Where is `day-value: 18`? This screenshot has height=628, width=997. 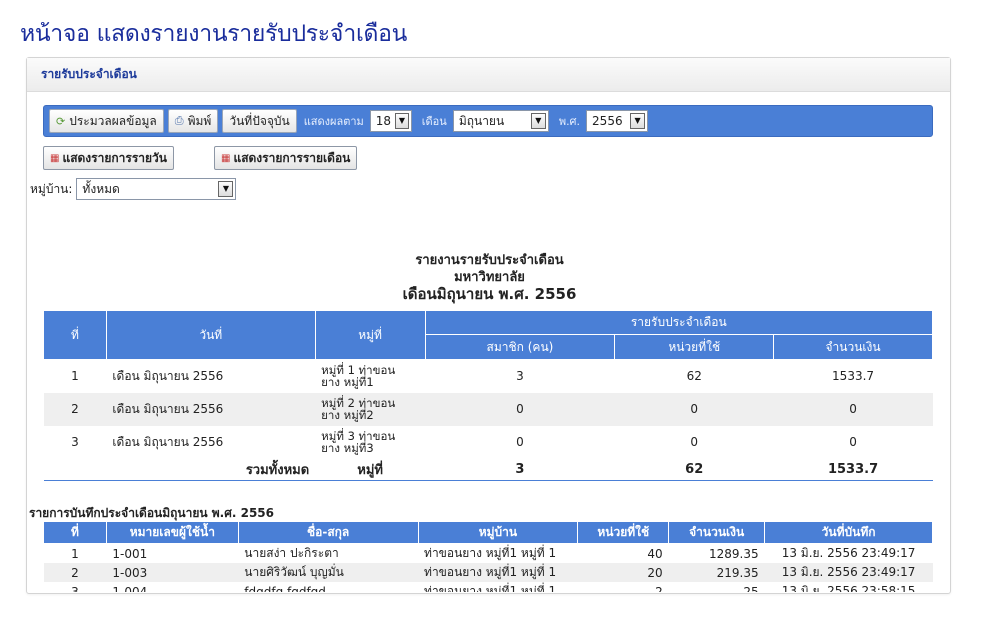 day-value: 18 is located at coordinates (383, 121).